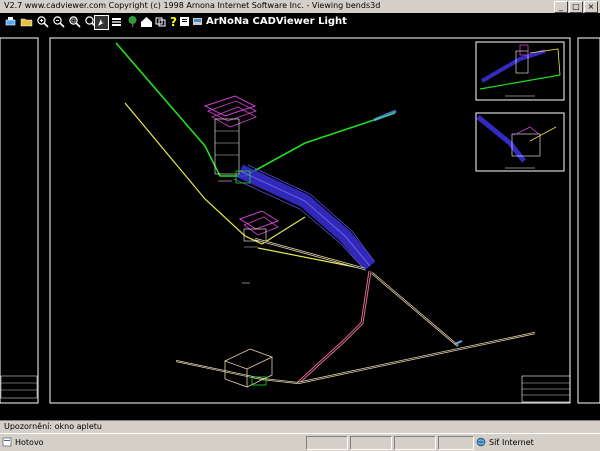 The image size is (600, 451). I want to click on views-icon, so click(160, 21).